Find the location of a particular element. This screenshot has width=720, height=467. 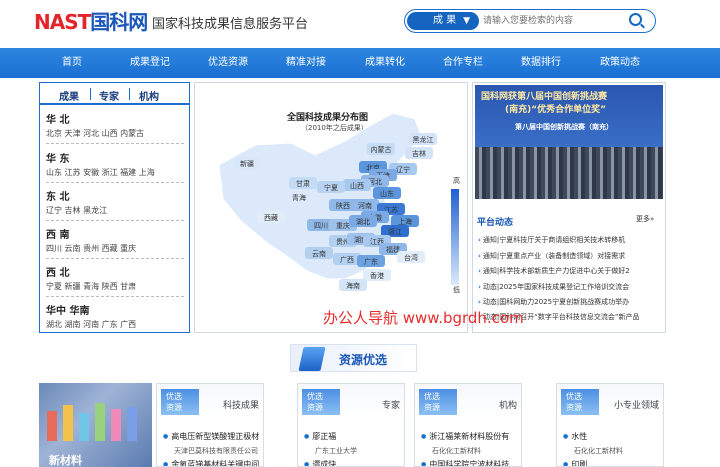

province-label: 上海 is located at coordinates (405, 221).